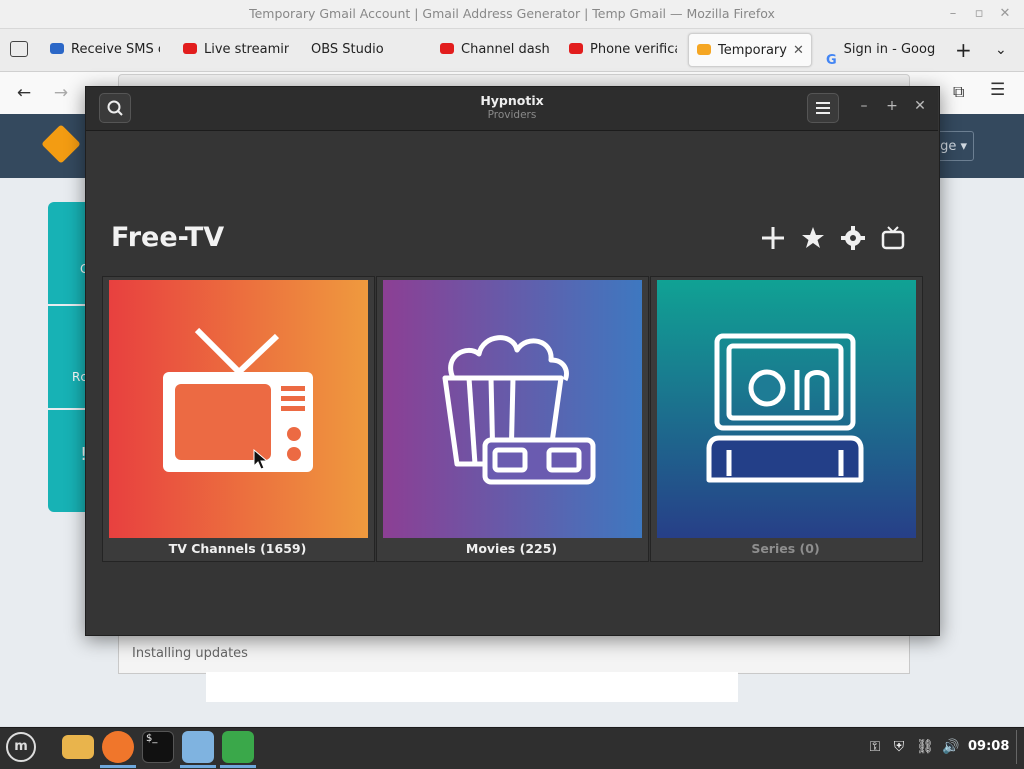 Image resolution: width=1024 pixels, height=769 pixels. Describe the element at coordinates (115, 49) in the screenshot. I see `tab-label: Receive SMS c` at that location.